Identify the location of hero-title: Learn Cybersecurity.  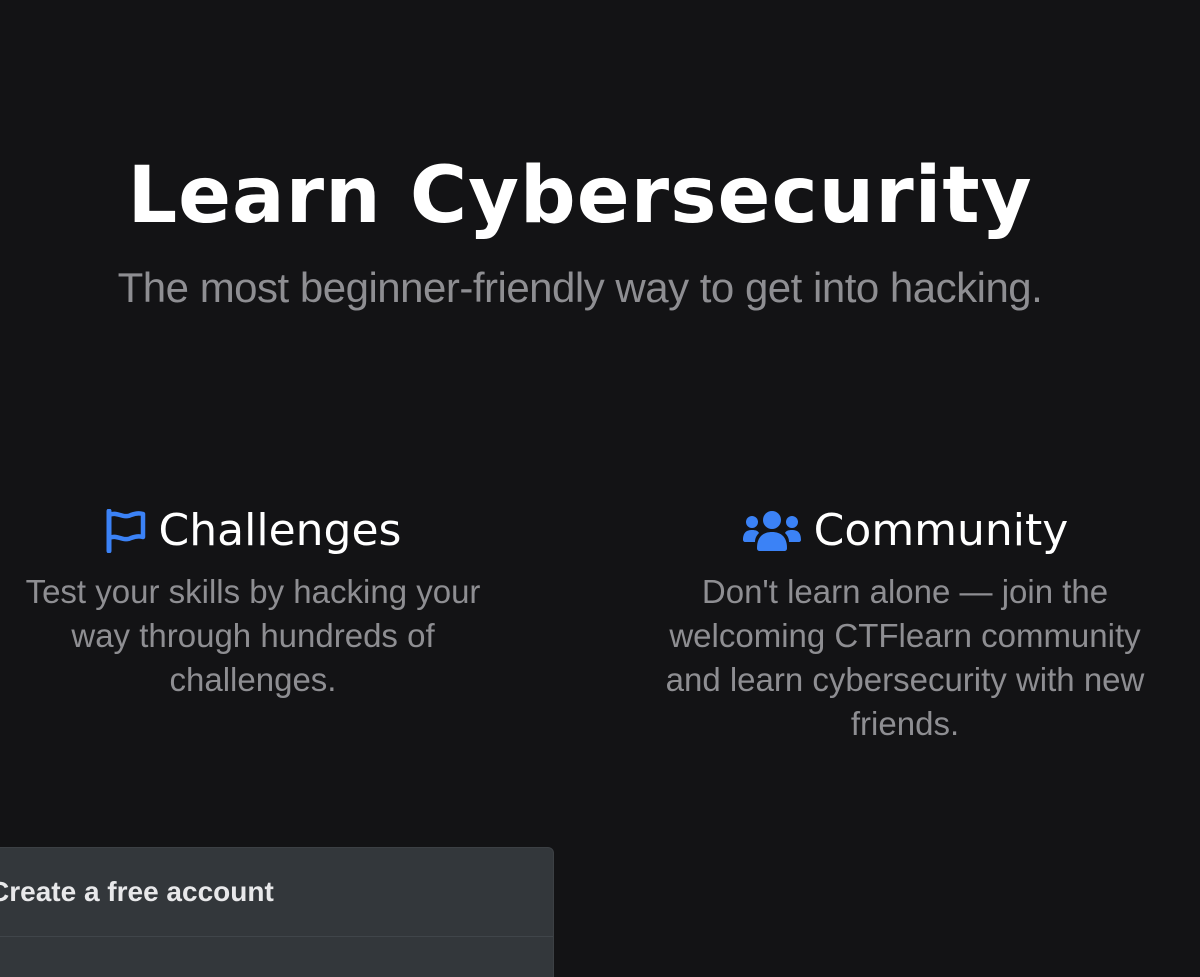
(580, 196).